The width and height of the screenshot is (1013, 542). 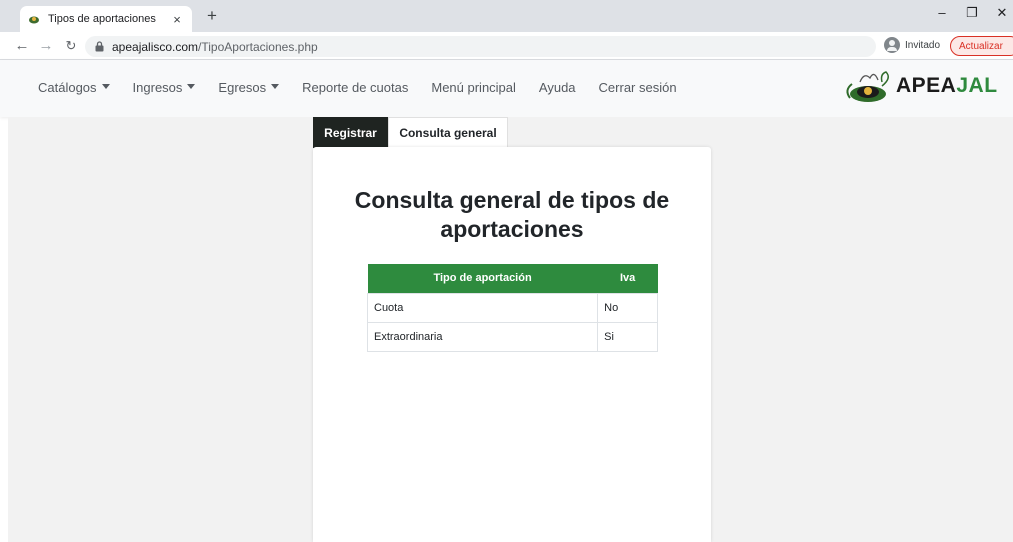 I want to click on browser-tab: Tipos de aportaciones ×, so click(x=106, y=19).